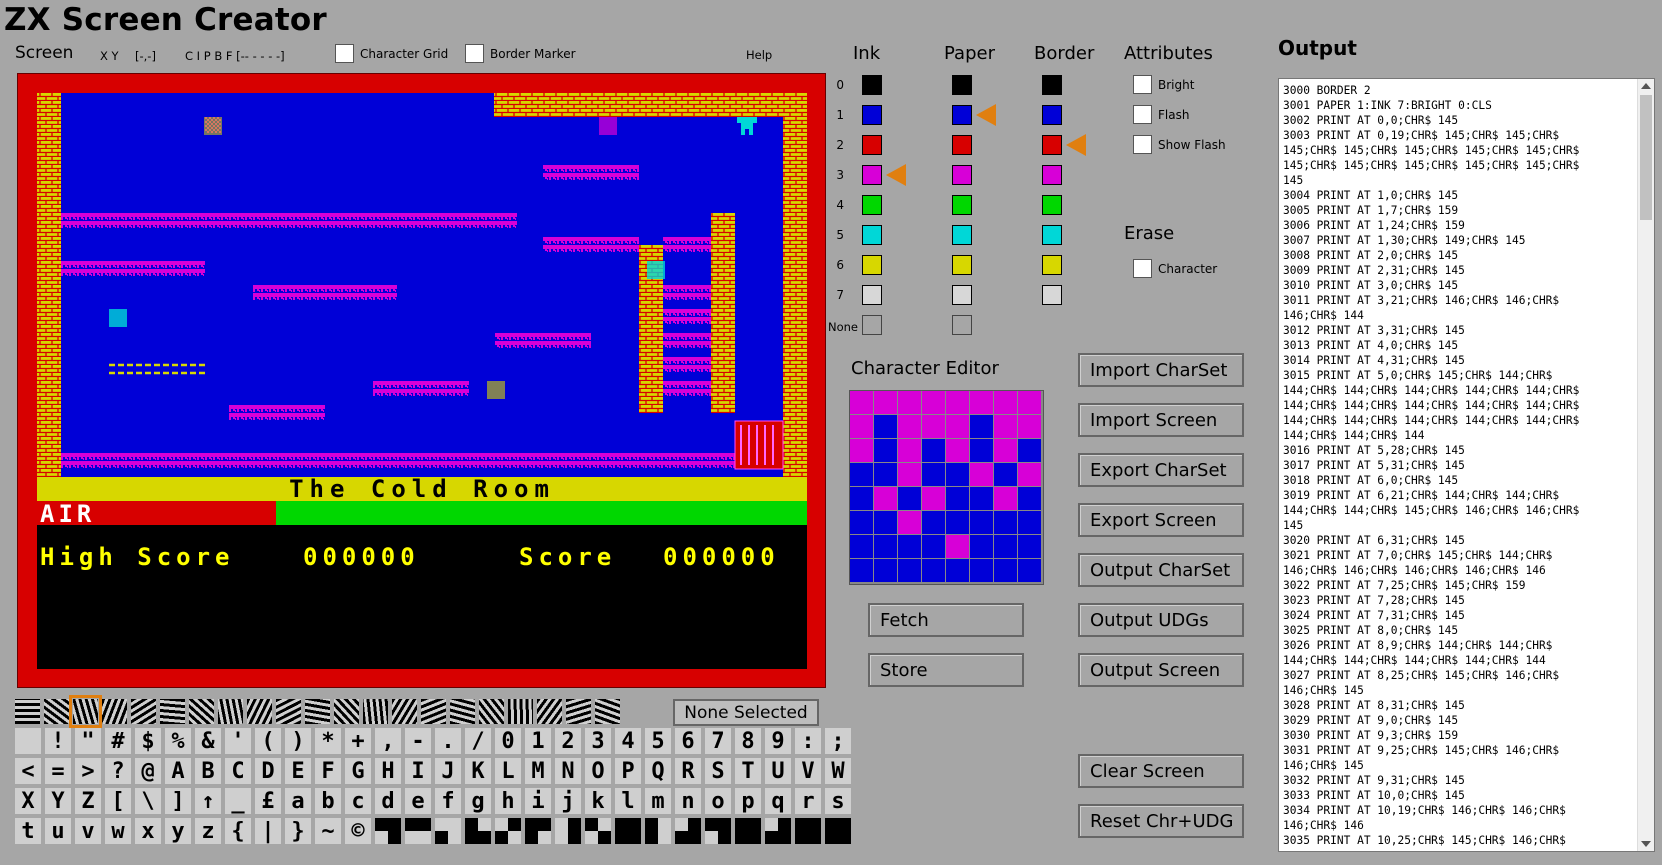 Image resolution: width=1662 pixels, height=865 pixels. What do you see at coordinates (418, 741) in the screenshot?
I see `charset-glyph: -` at bounding box center [418, 741].